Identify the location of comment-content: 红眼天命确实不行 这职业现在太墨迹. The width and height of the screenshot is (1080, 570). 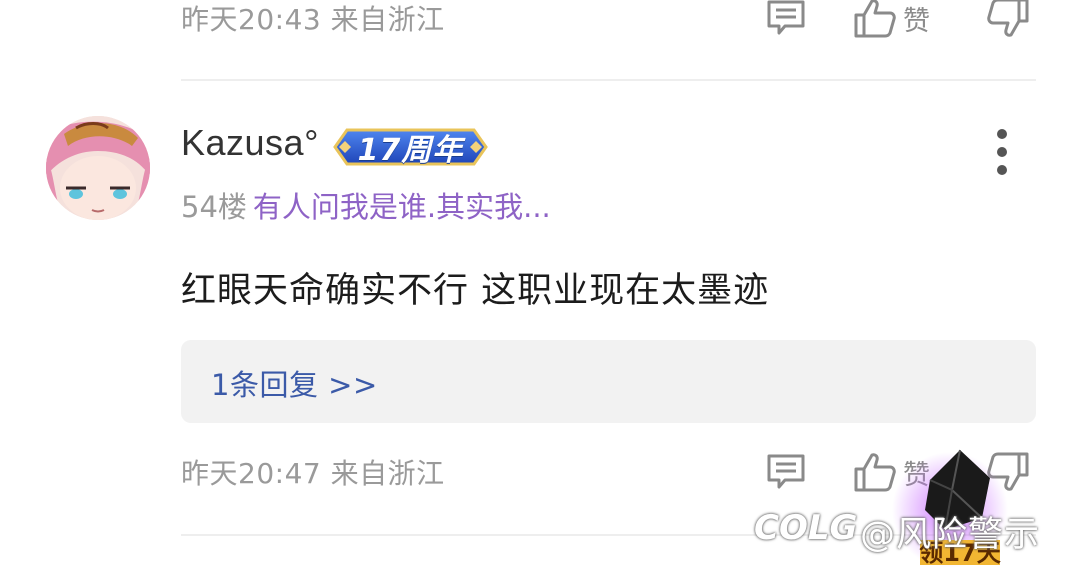
(475, 291).